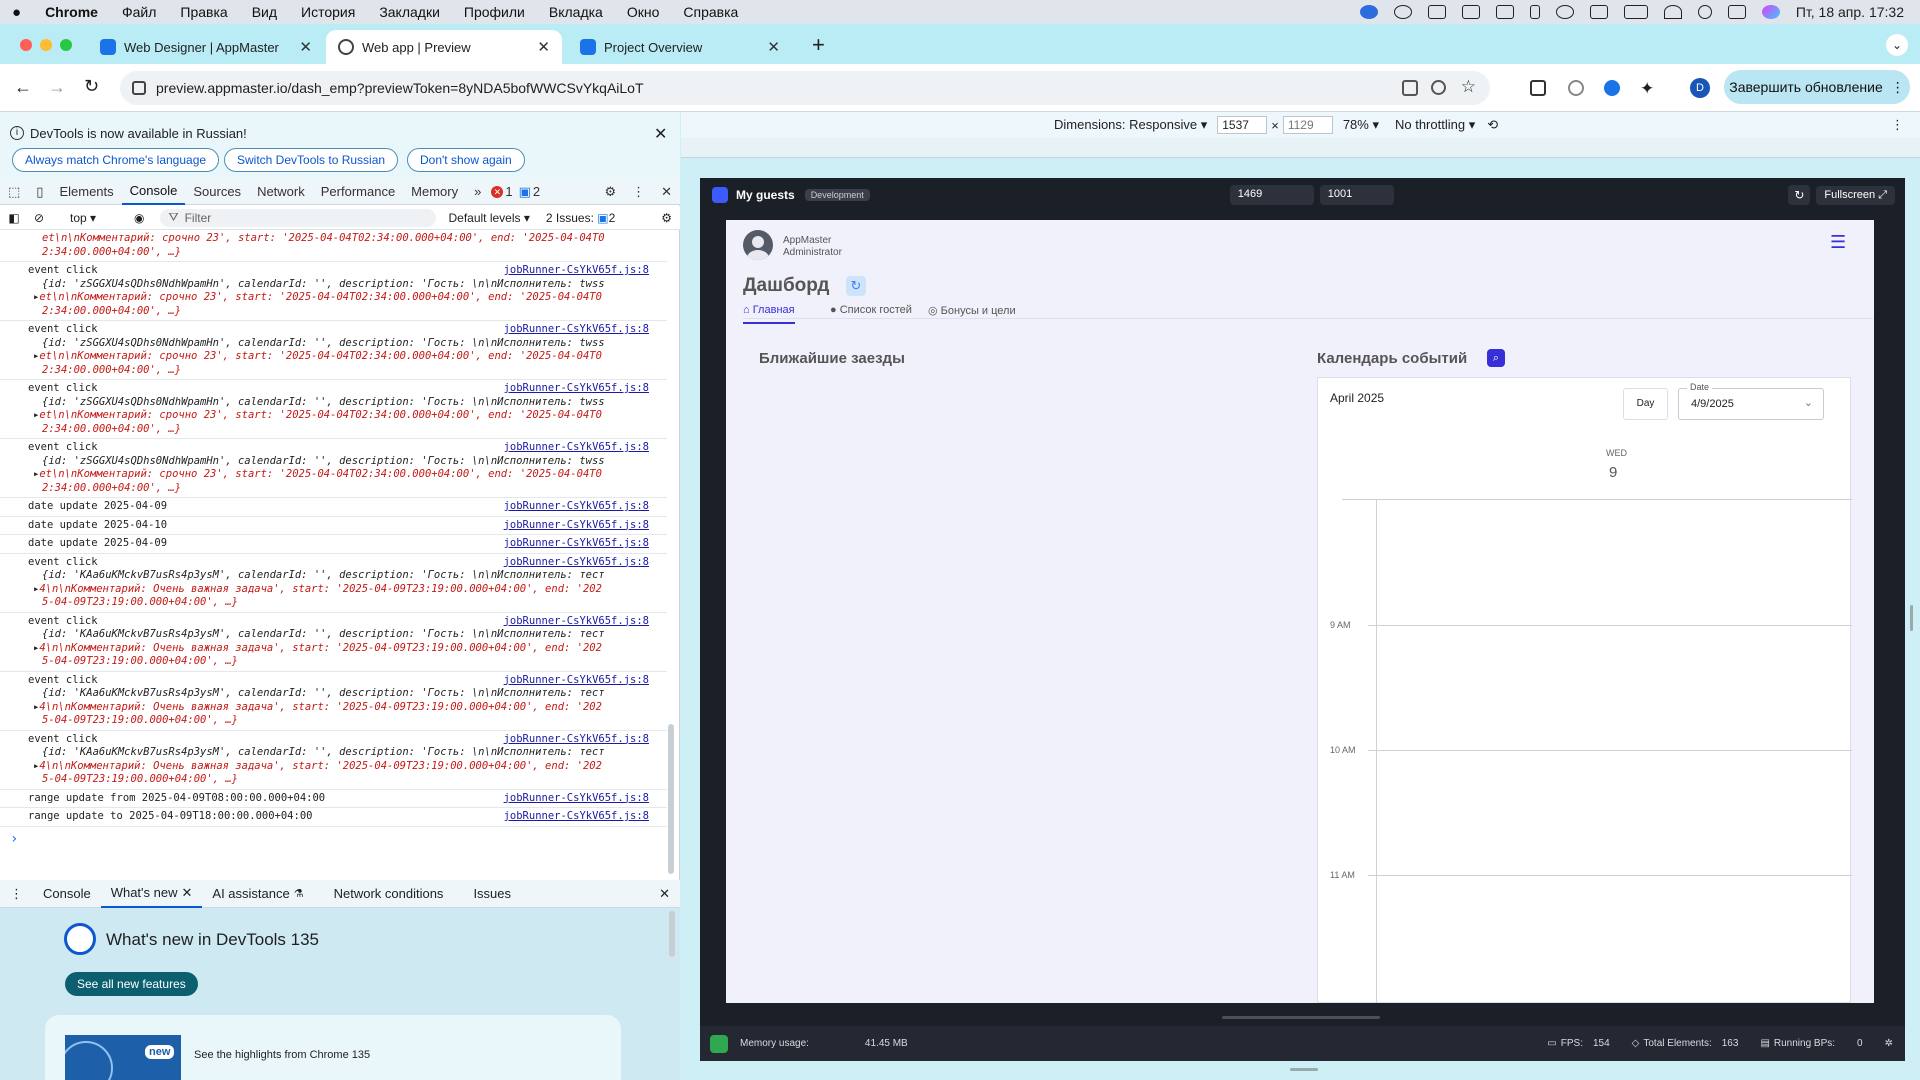 The height and width of the screenshot is (1080, 1920). I want to click on settings-gear-icon: ⚙, so click(610, 192).